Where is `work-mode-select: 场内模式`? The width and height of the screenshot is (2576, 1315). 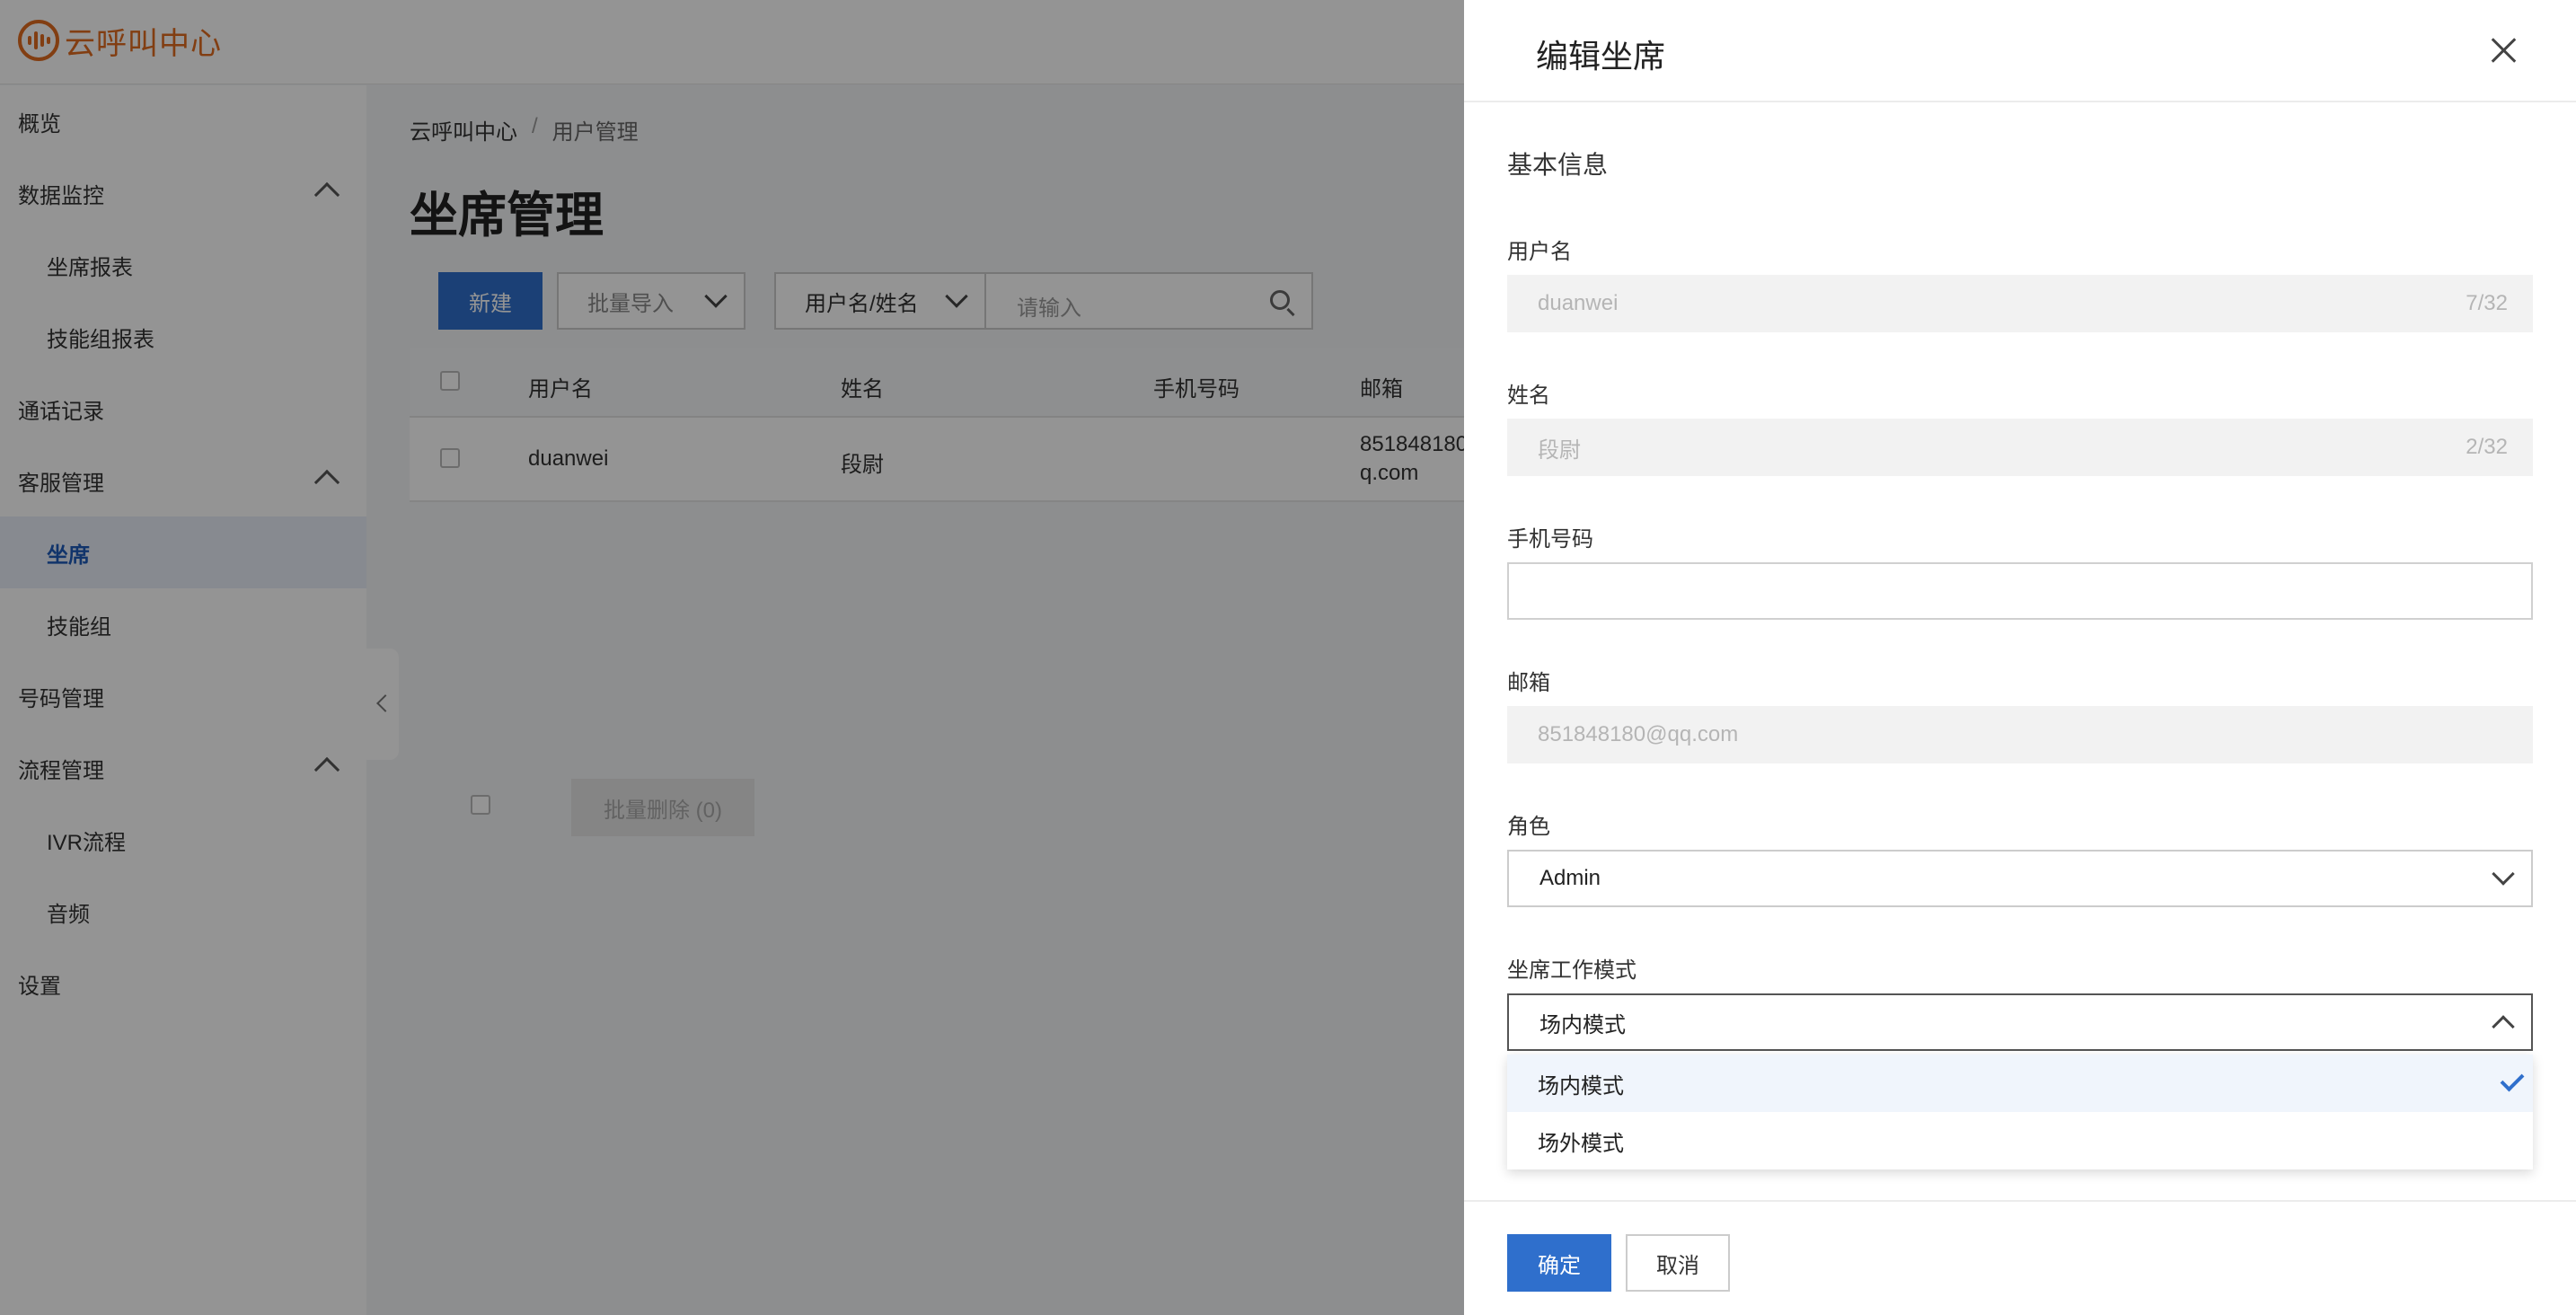
work-mode-select: 场内模式 is located at coordinates (2020, 1022).